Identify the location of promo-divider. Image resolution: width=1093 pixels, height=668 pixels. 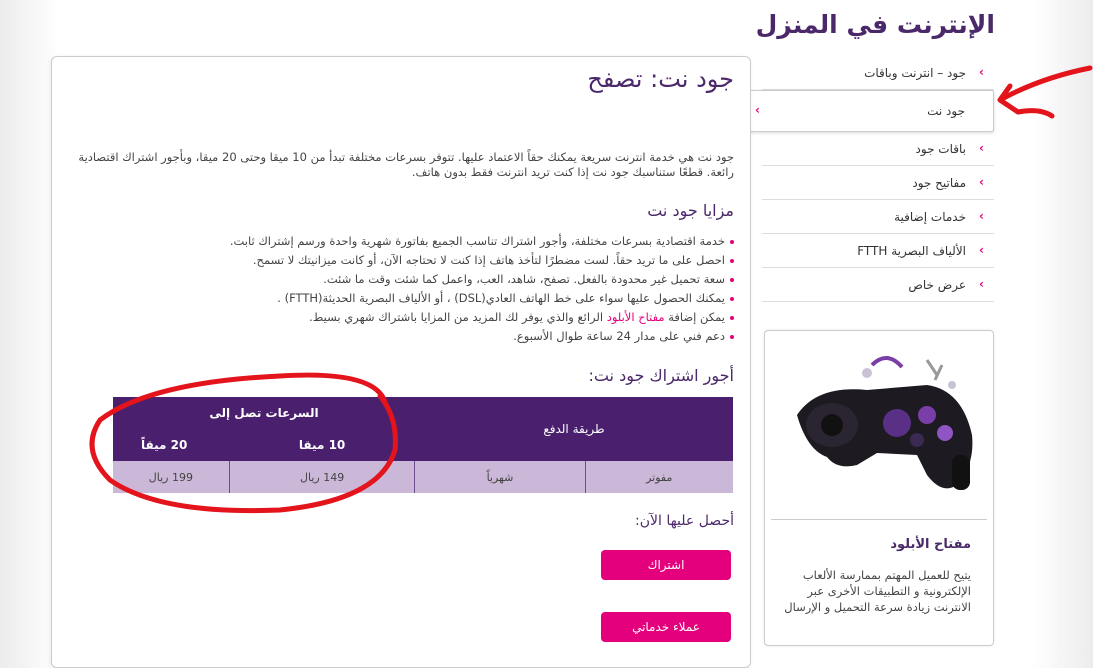
(879, 519).